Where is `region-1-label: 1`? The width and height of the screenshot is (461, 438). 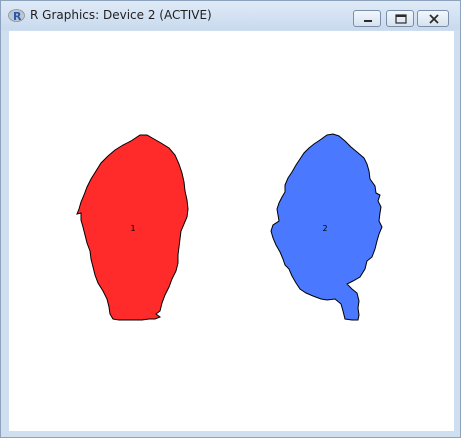
region-1-label: 1 is located at coordinates (132, 228).